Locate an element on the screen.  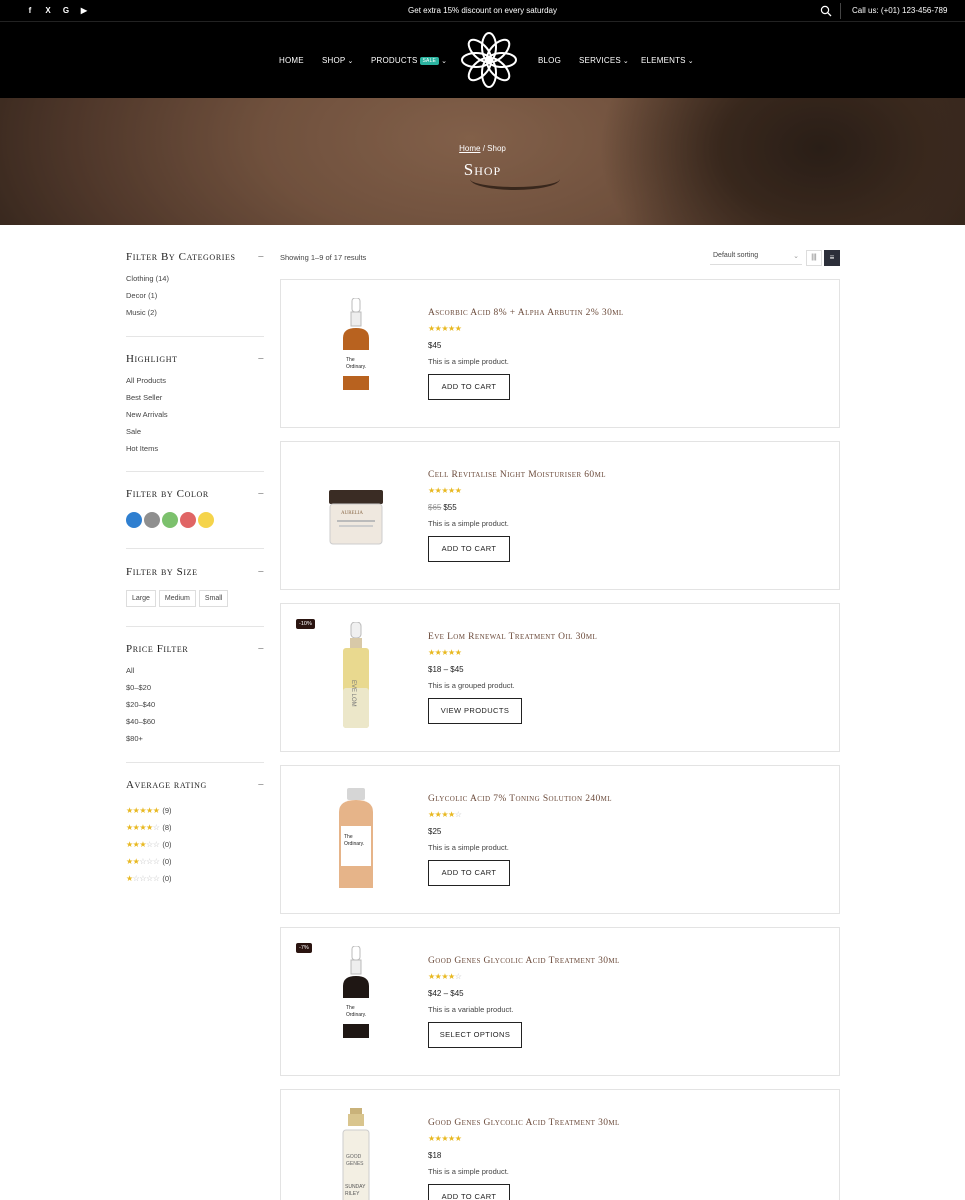
product-price: $42 – $45 is located at coordinates (446, 993).